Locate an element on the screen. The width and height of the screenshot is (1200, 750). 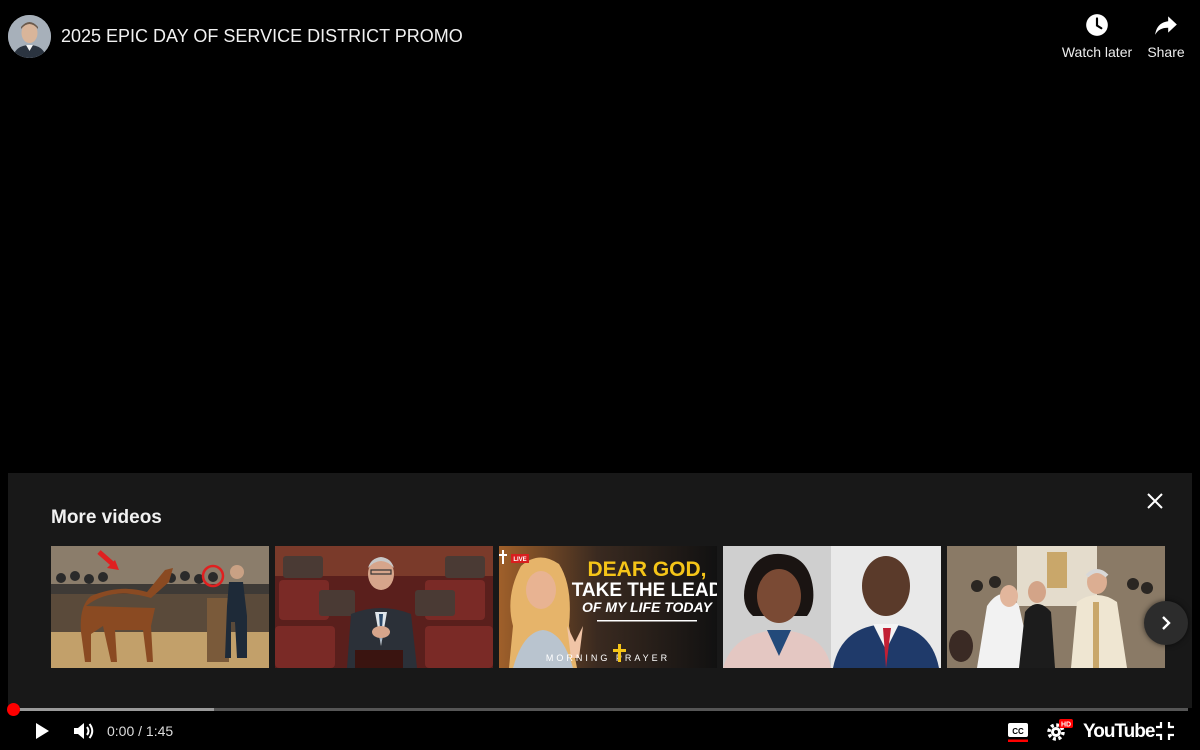
time-display: 0:00 / 1:45 is located at coordinates (140, 731).